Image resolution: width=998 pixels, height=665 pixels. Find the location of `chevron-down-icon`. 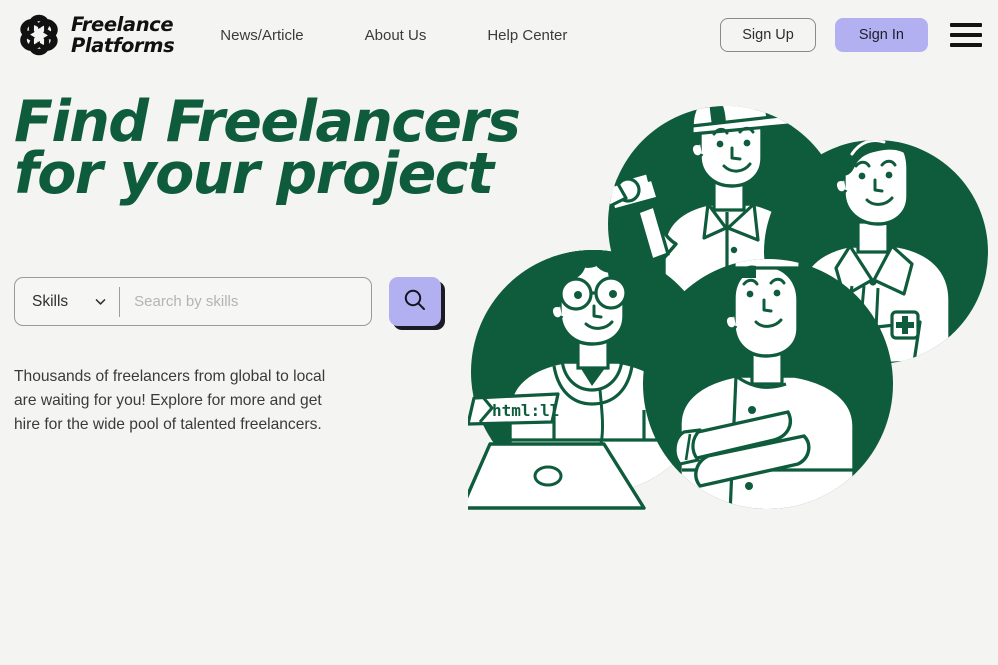

chevron-down-icon is located at coordinates (100, 301).